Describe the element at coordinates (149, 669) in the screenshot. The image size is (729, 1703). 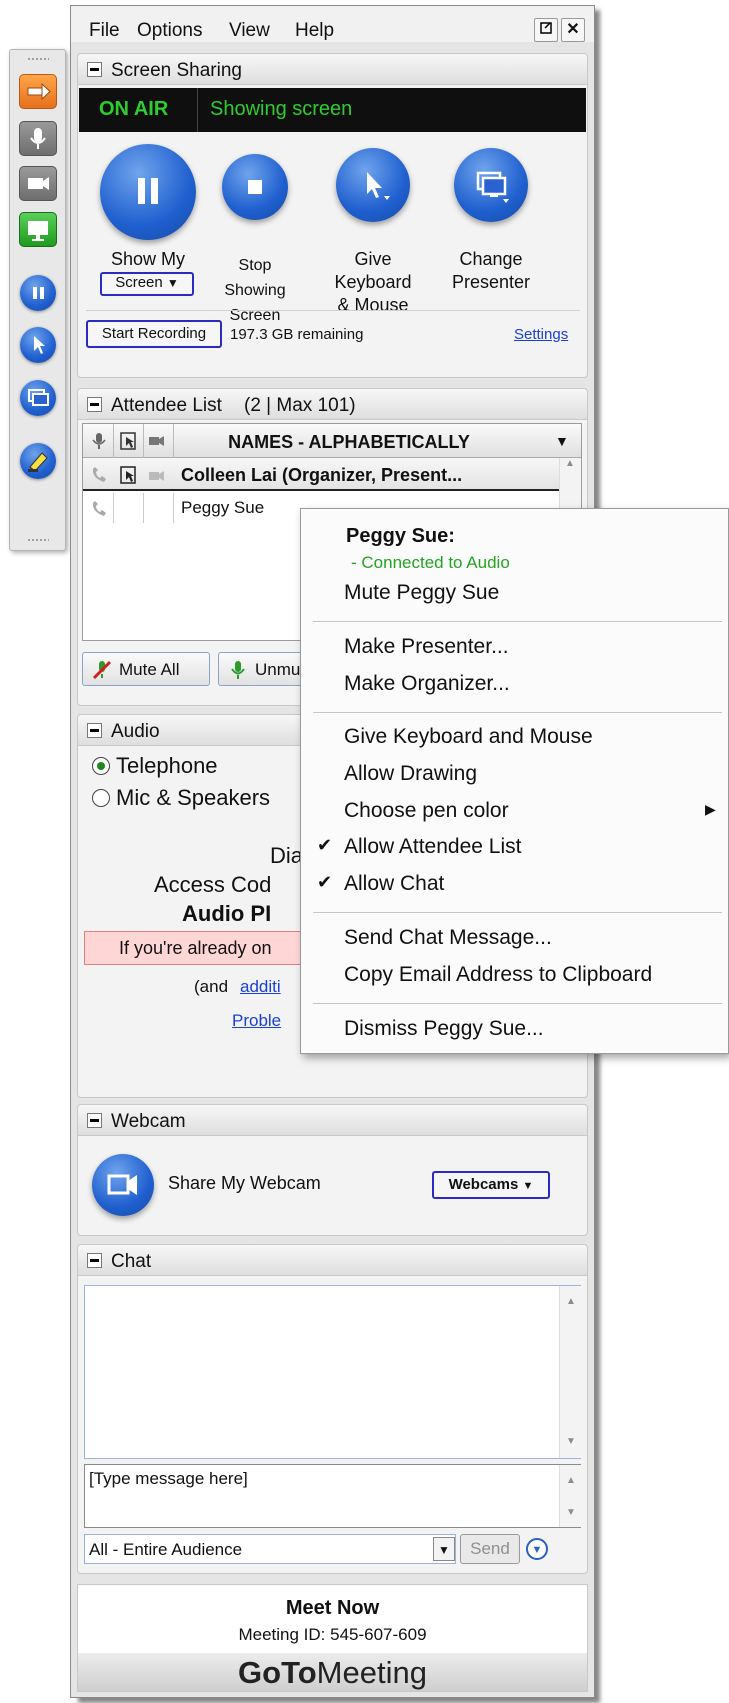
I see `mute-all-label: Mute All` at that location.